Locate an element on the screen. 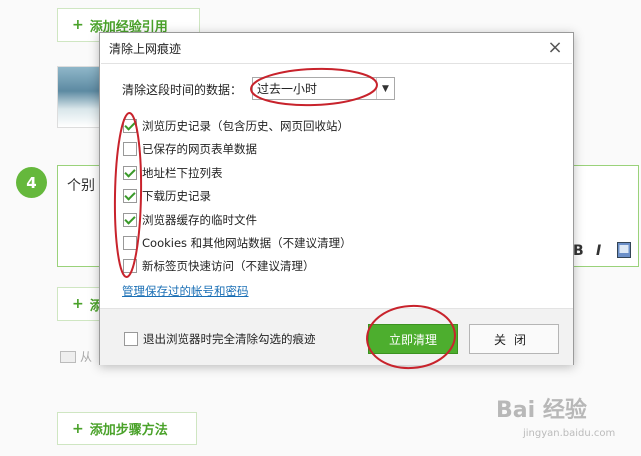 The image size is (641, 456). add-step-label: 添加步骤方法 is located at coordinates (128, 430).